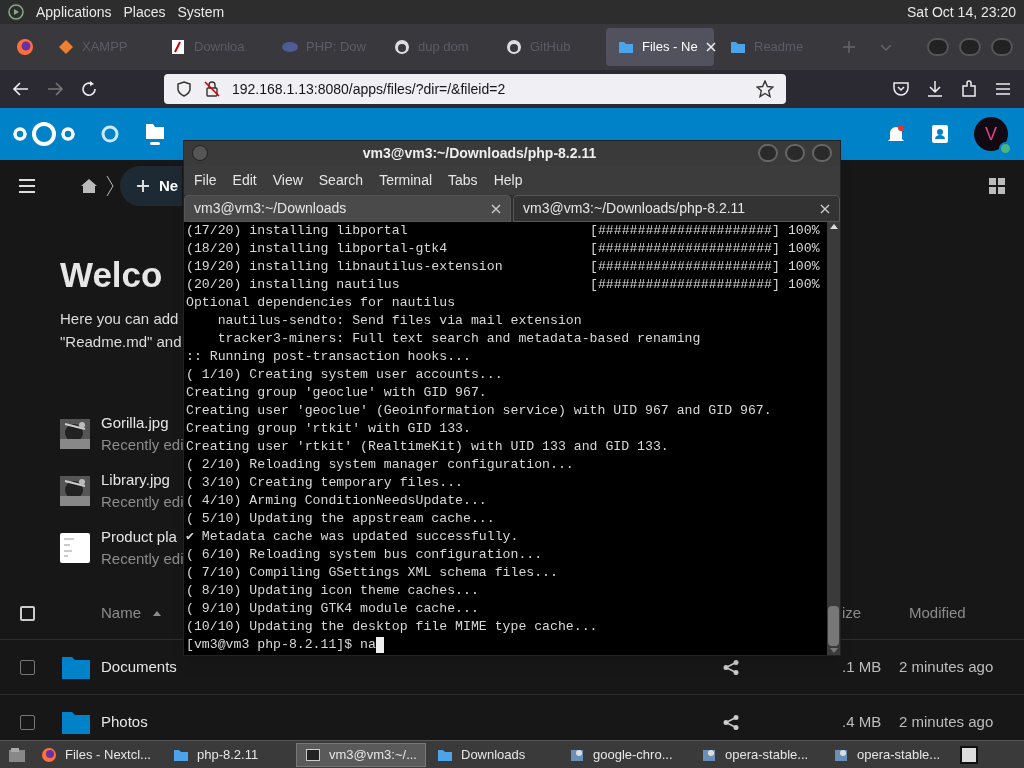 This screenshot has height=768, width=1024. Describe the element at coordinates (412, 667) in the screenshot. I see `file-name: Documents` at that location.